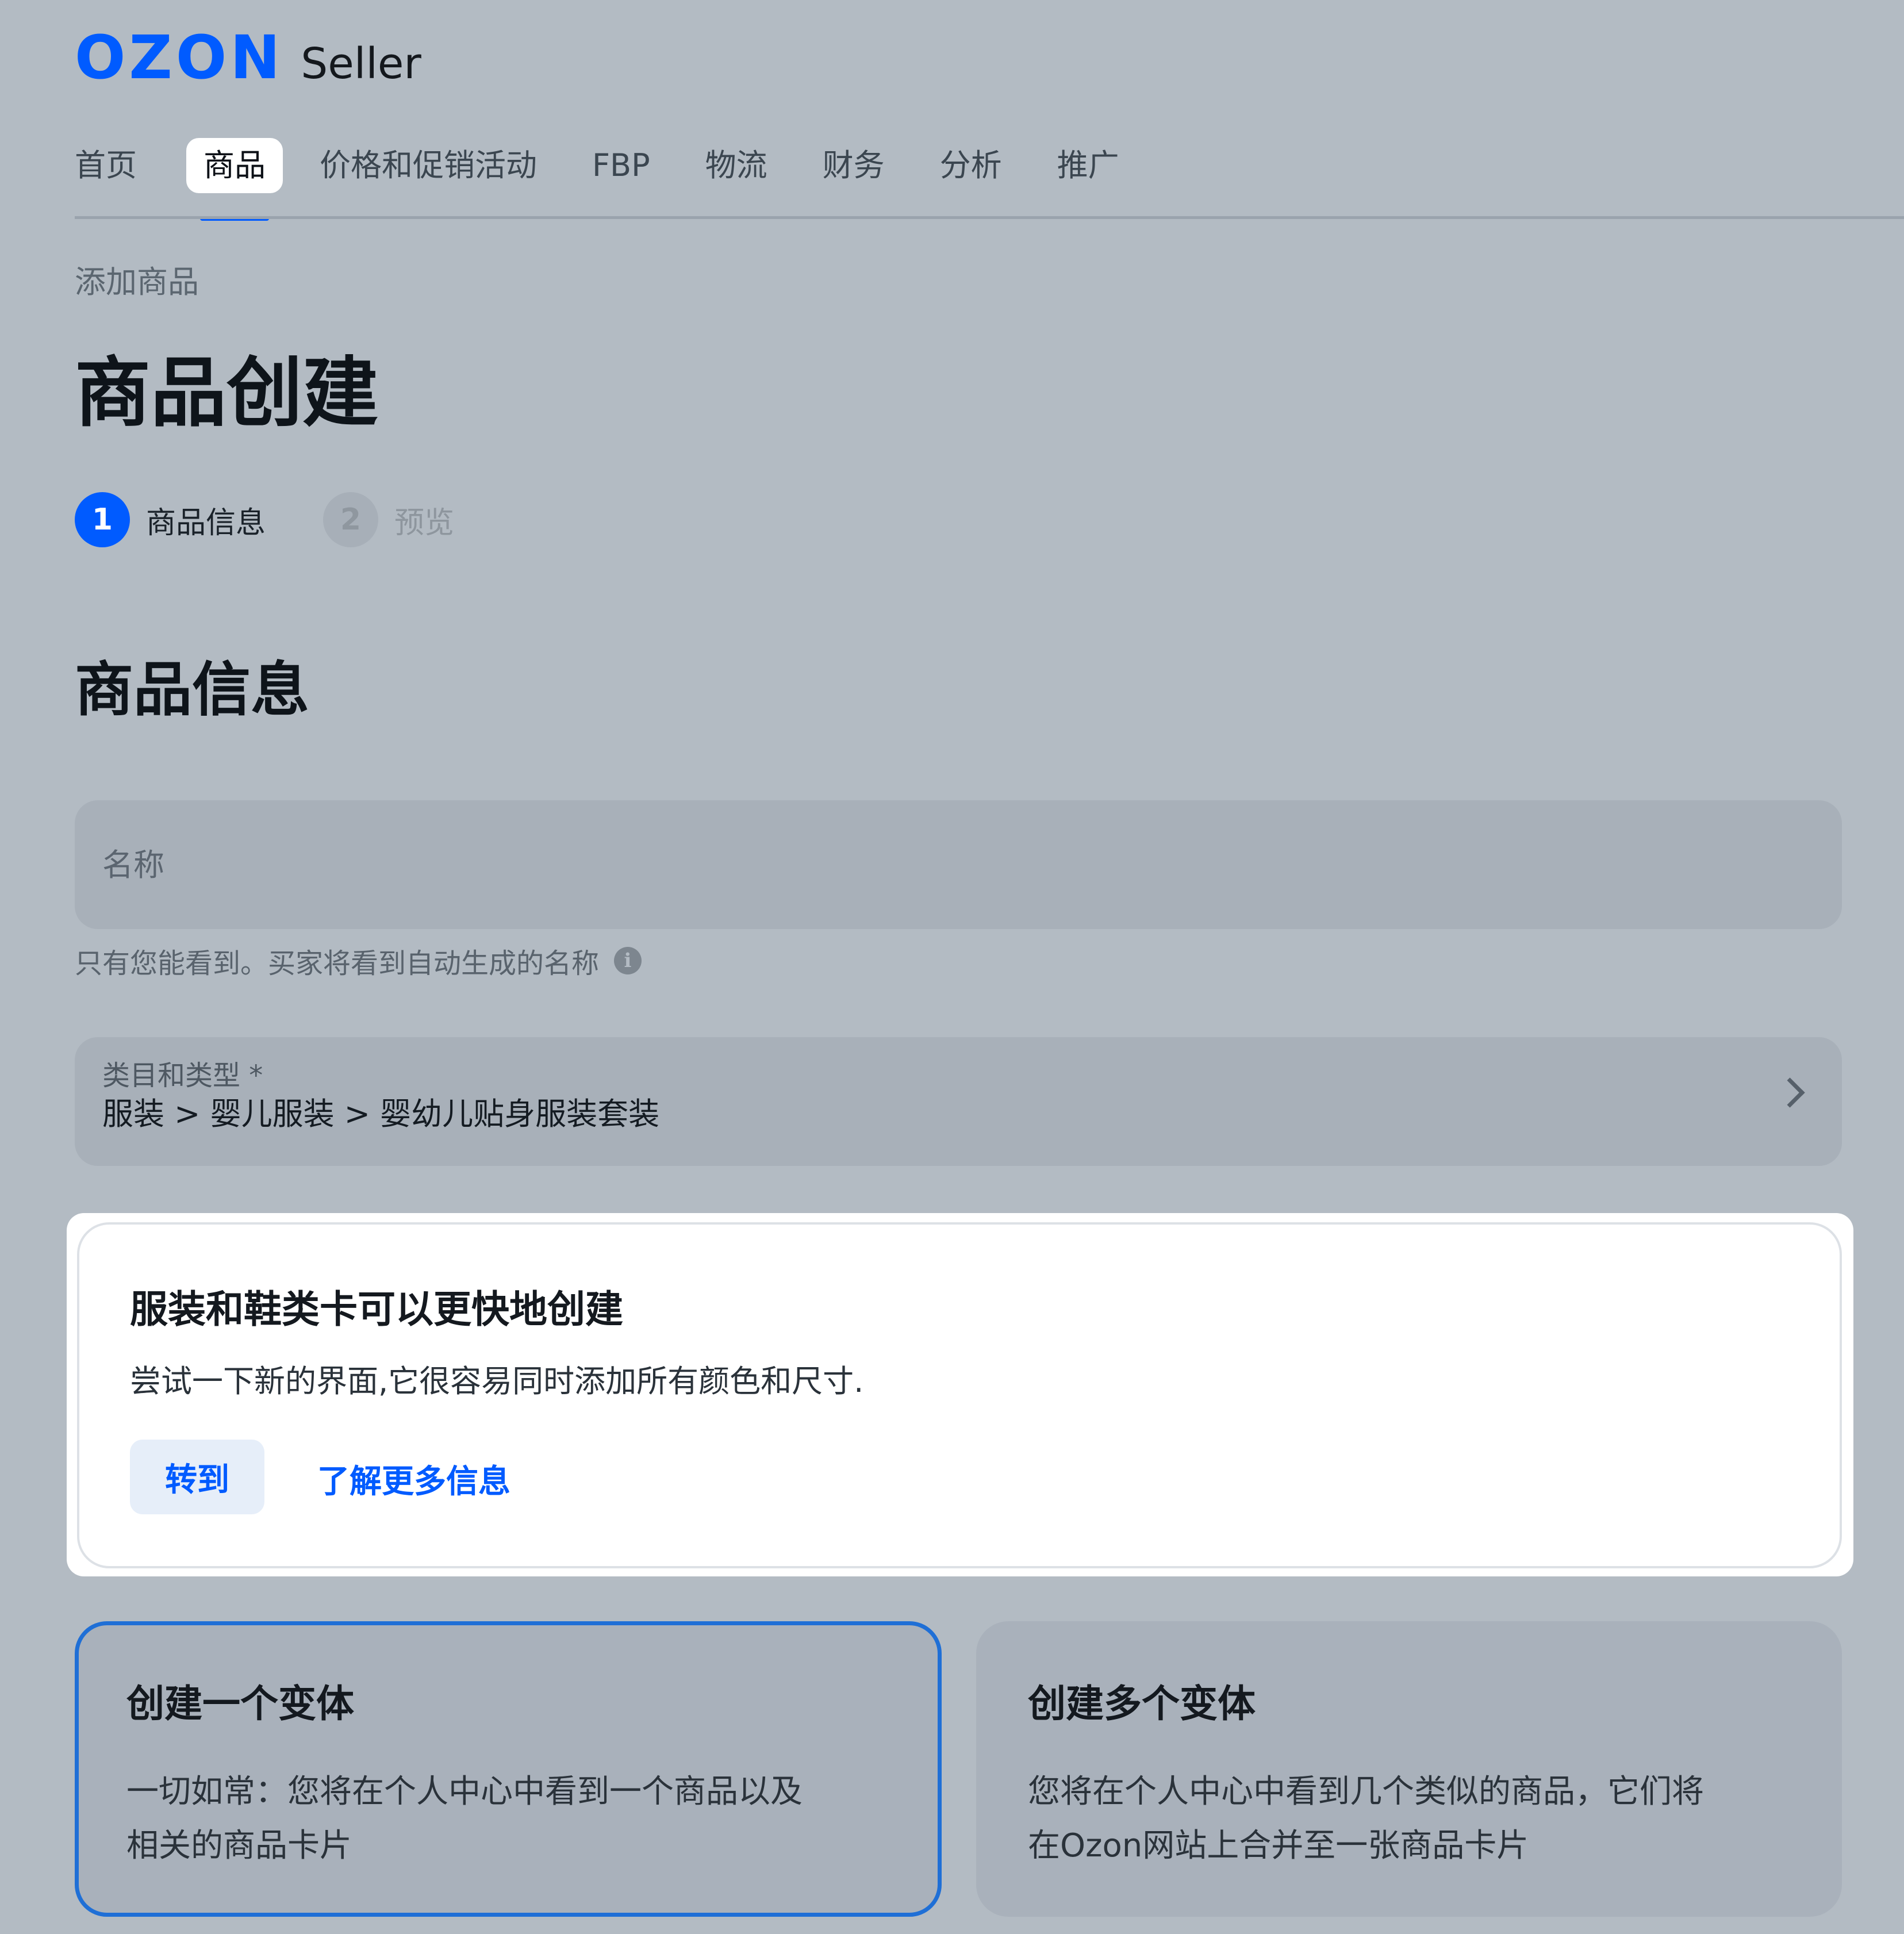 The height and width of the screenshot is (1934, 1904). Describe the element at coordinates (234, 179) in the screenshot. I see `nav-tab-products: 商品` at that location.